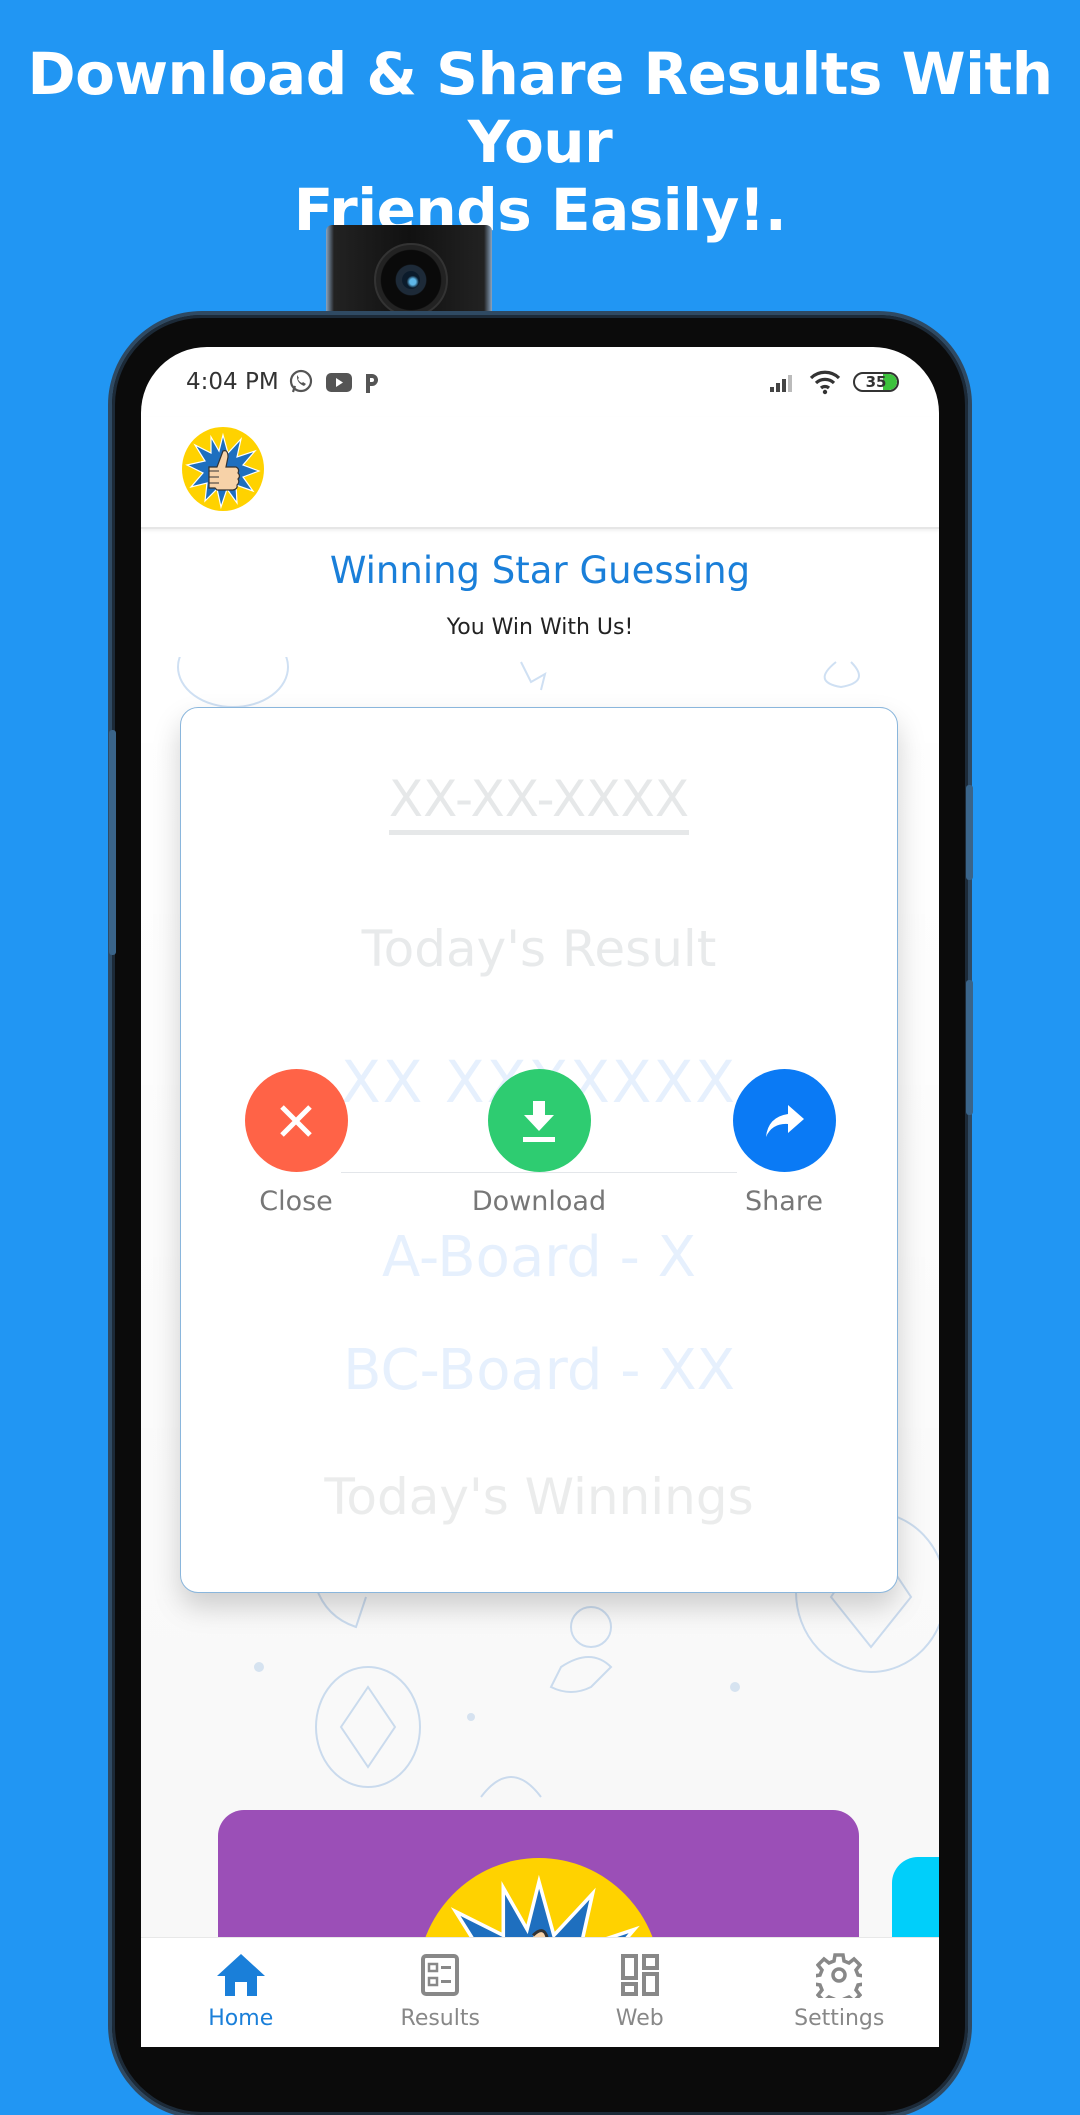  I want to click on nav-label-results: Results, so click(440, 2018).